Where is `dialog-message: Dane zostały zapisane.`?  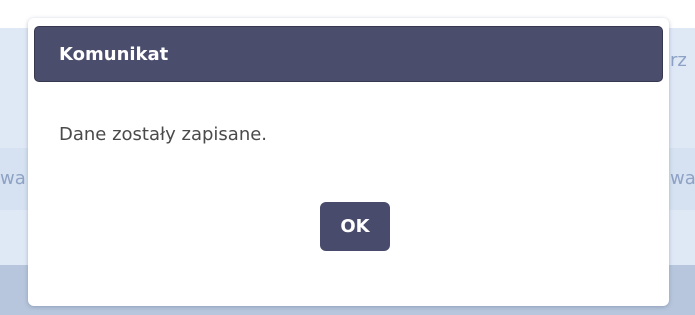
dialog-message: Dane zostały zapisane. is located at coordinates (163, 134).